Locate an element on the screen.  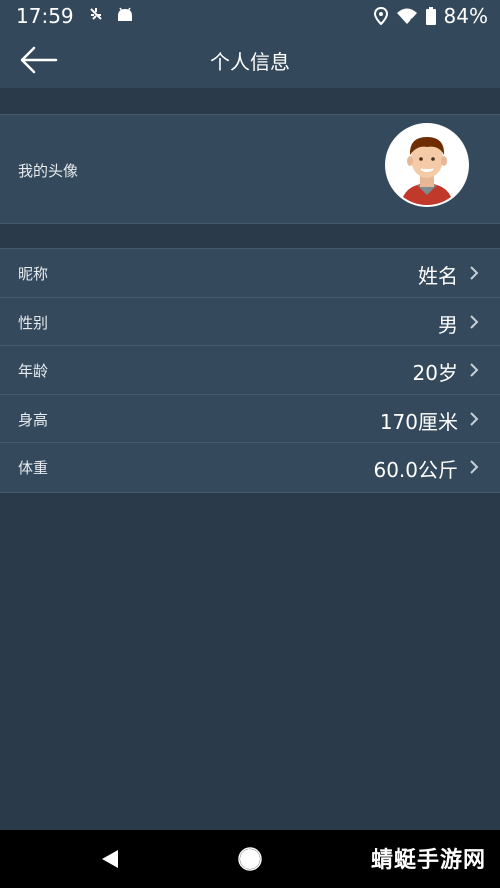
avatar-row: 我的头像 is located at coordinates (250, 169).